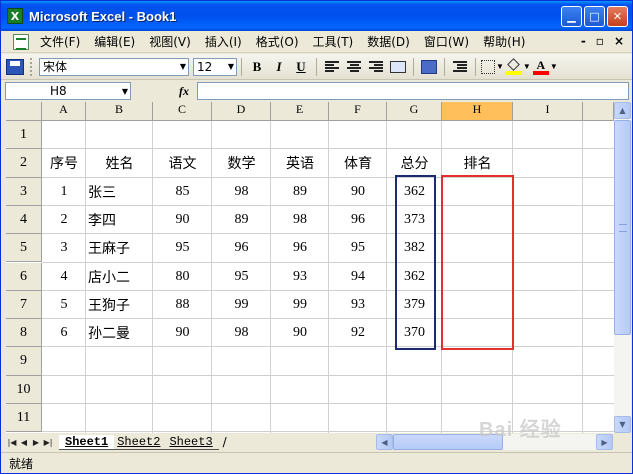 The image size is (633, 474). What do you see at coordinates (24, 389) in the screenshot?
I see `row-header-10: 10` at bounding box center [24, 389].